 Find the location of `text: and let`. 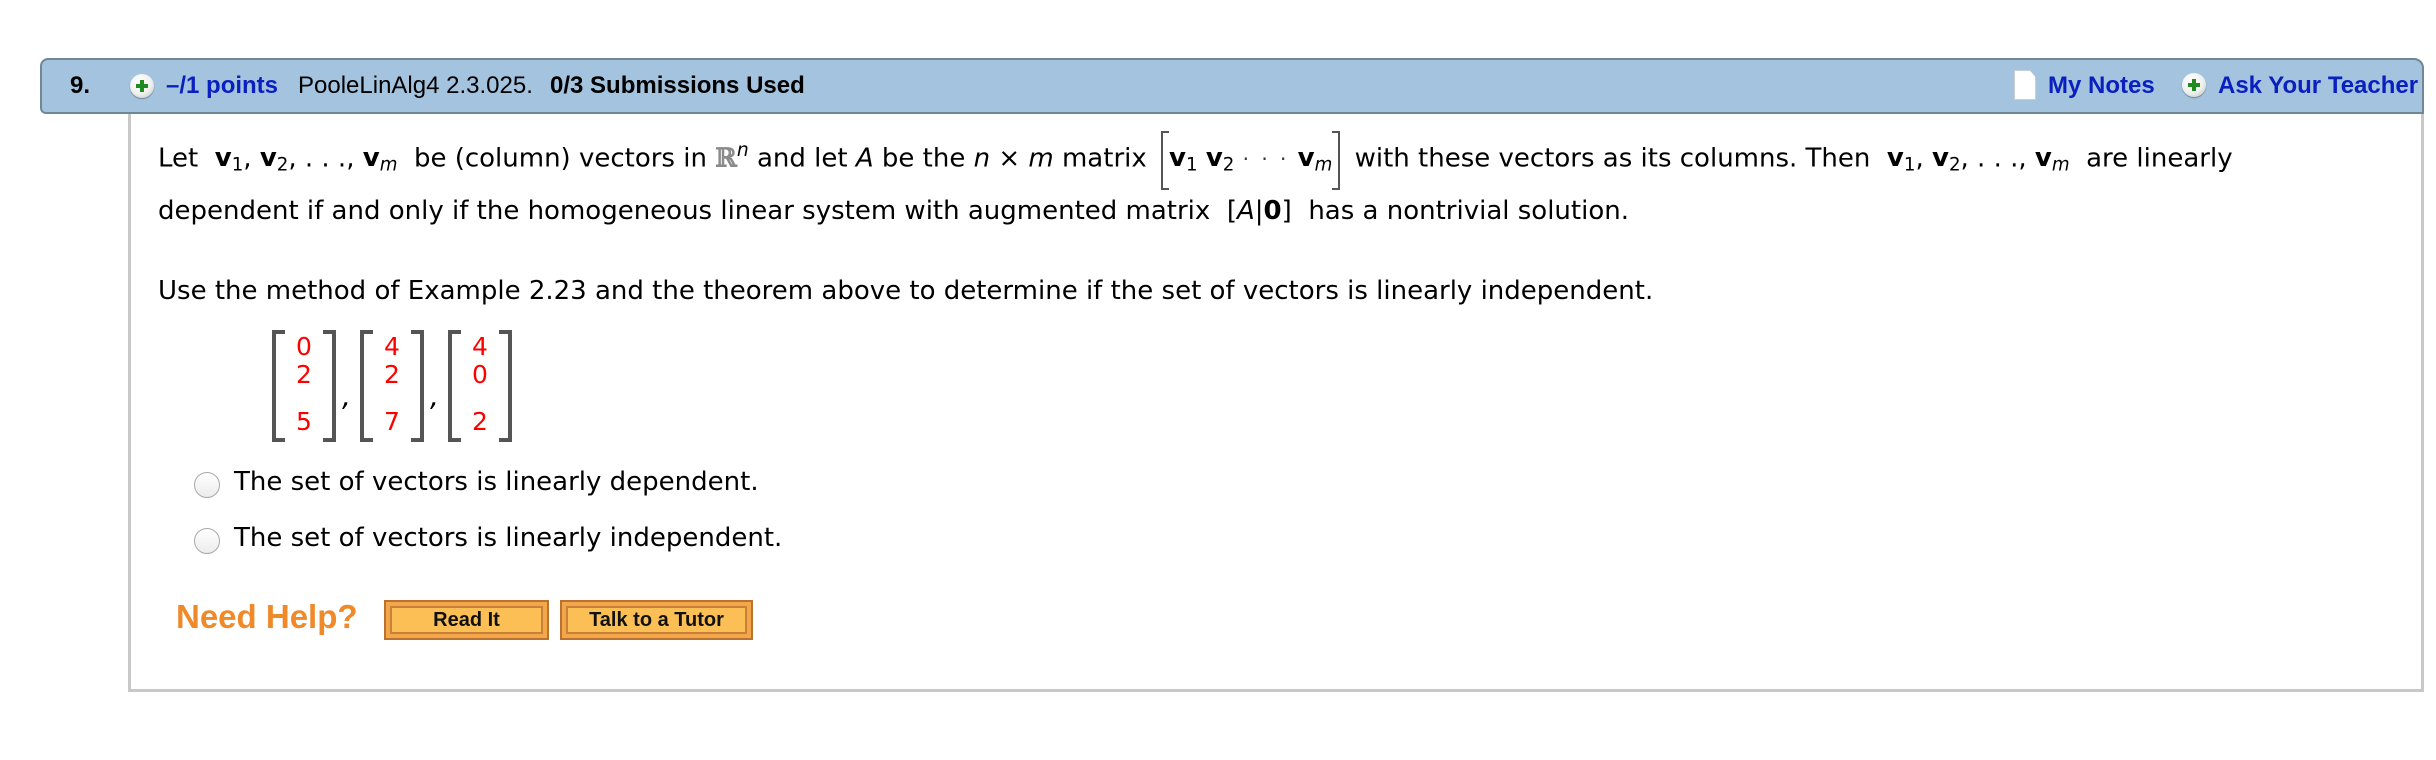

text: and let is located at coordinates (802, 158).